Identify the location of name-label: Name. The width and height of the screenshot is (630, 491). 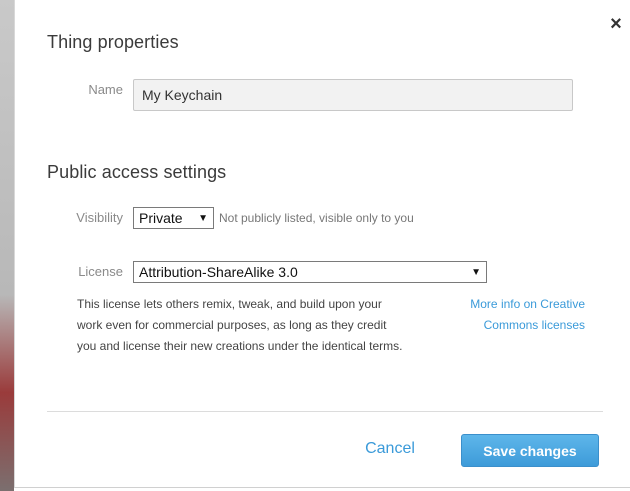
(105, 89).